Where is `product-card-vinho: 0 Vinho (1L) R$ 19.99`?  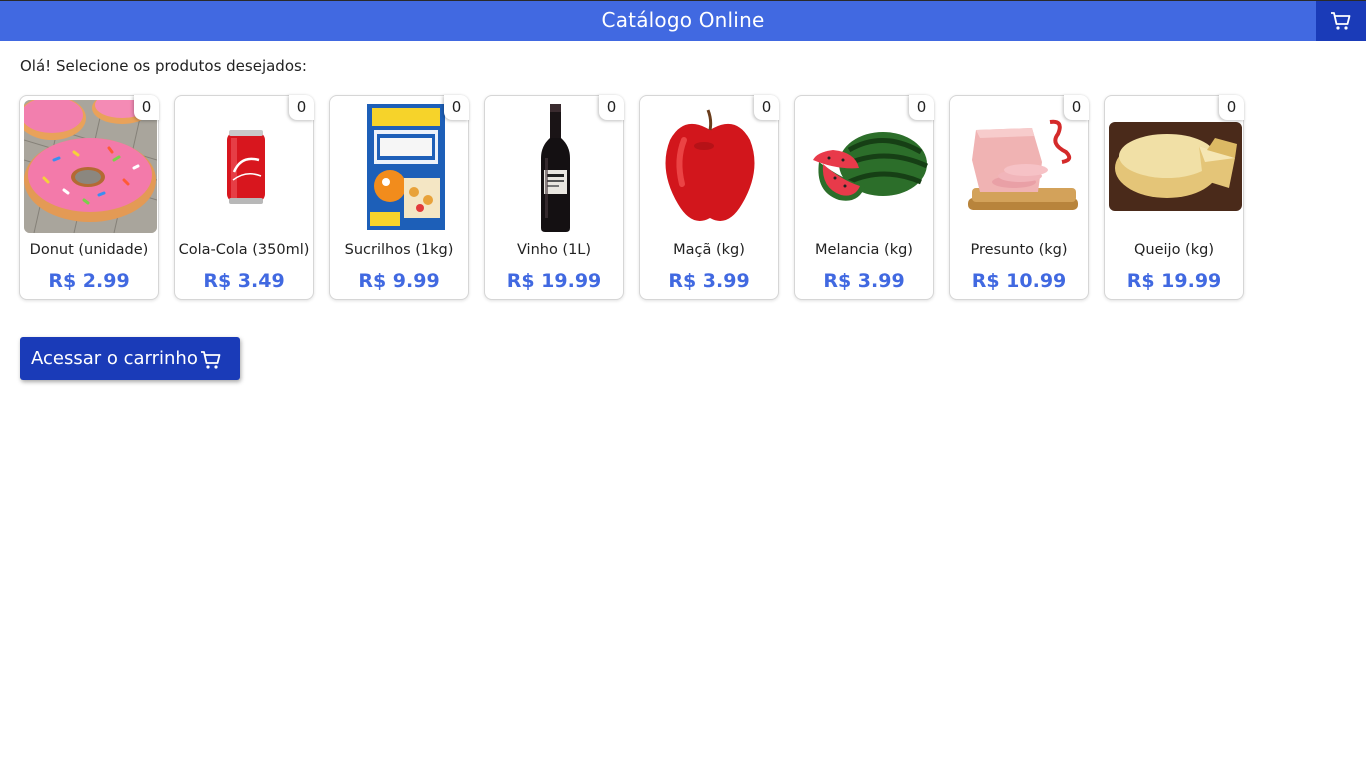 product-card-vinho: 0 Vinho (1L) R$ 19.99 is located at coordinates (554, 197).